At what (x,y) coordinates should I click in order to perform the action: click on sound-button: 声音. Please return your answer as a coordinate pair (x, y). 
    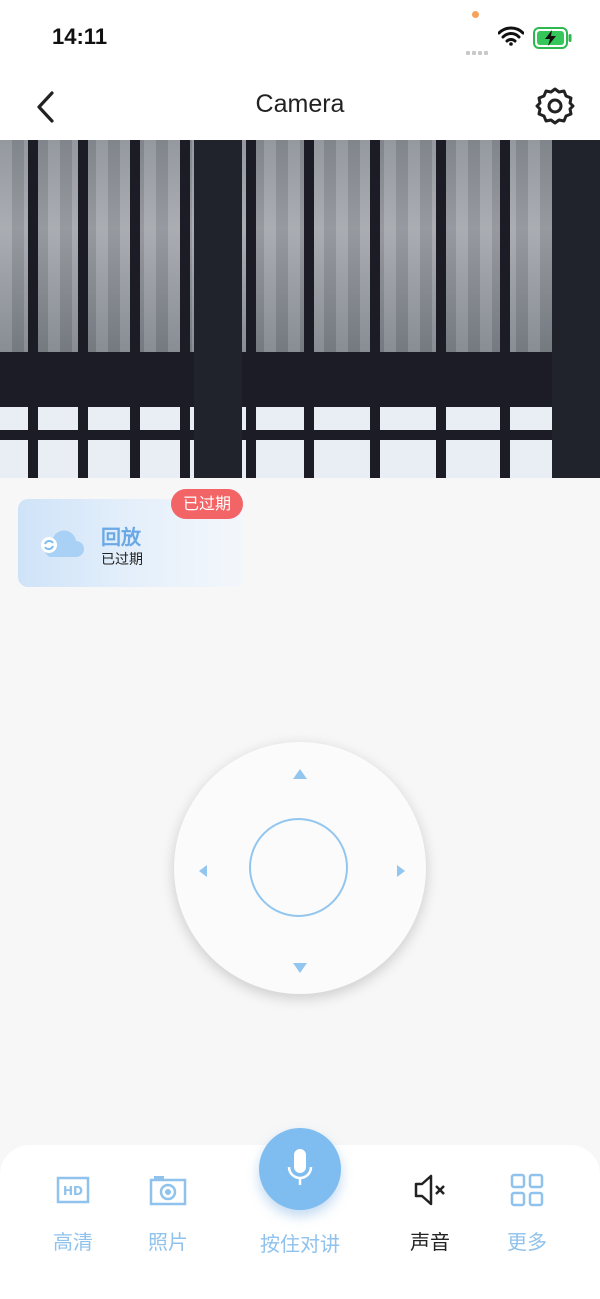
    Looking at the image, I should click on (430, 1212).